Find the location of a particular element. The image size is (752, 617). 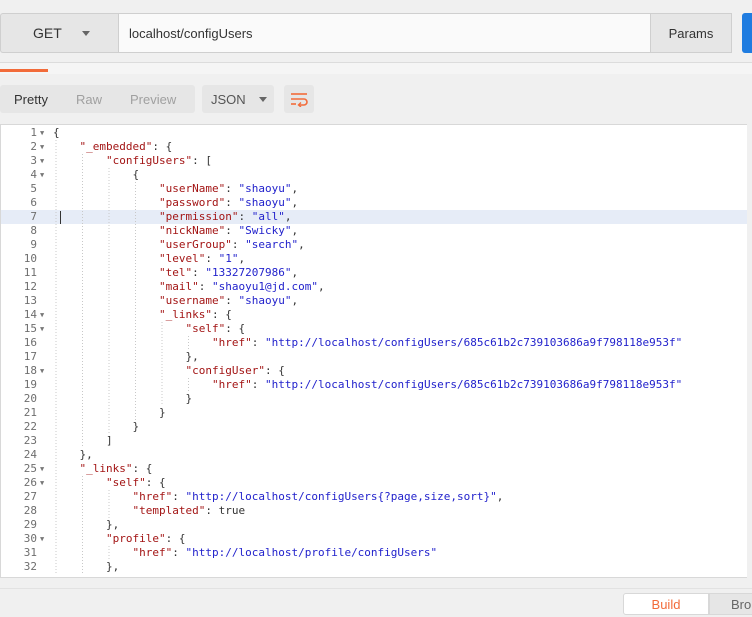

code-line: 22} is located at coordinates (376, 427).